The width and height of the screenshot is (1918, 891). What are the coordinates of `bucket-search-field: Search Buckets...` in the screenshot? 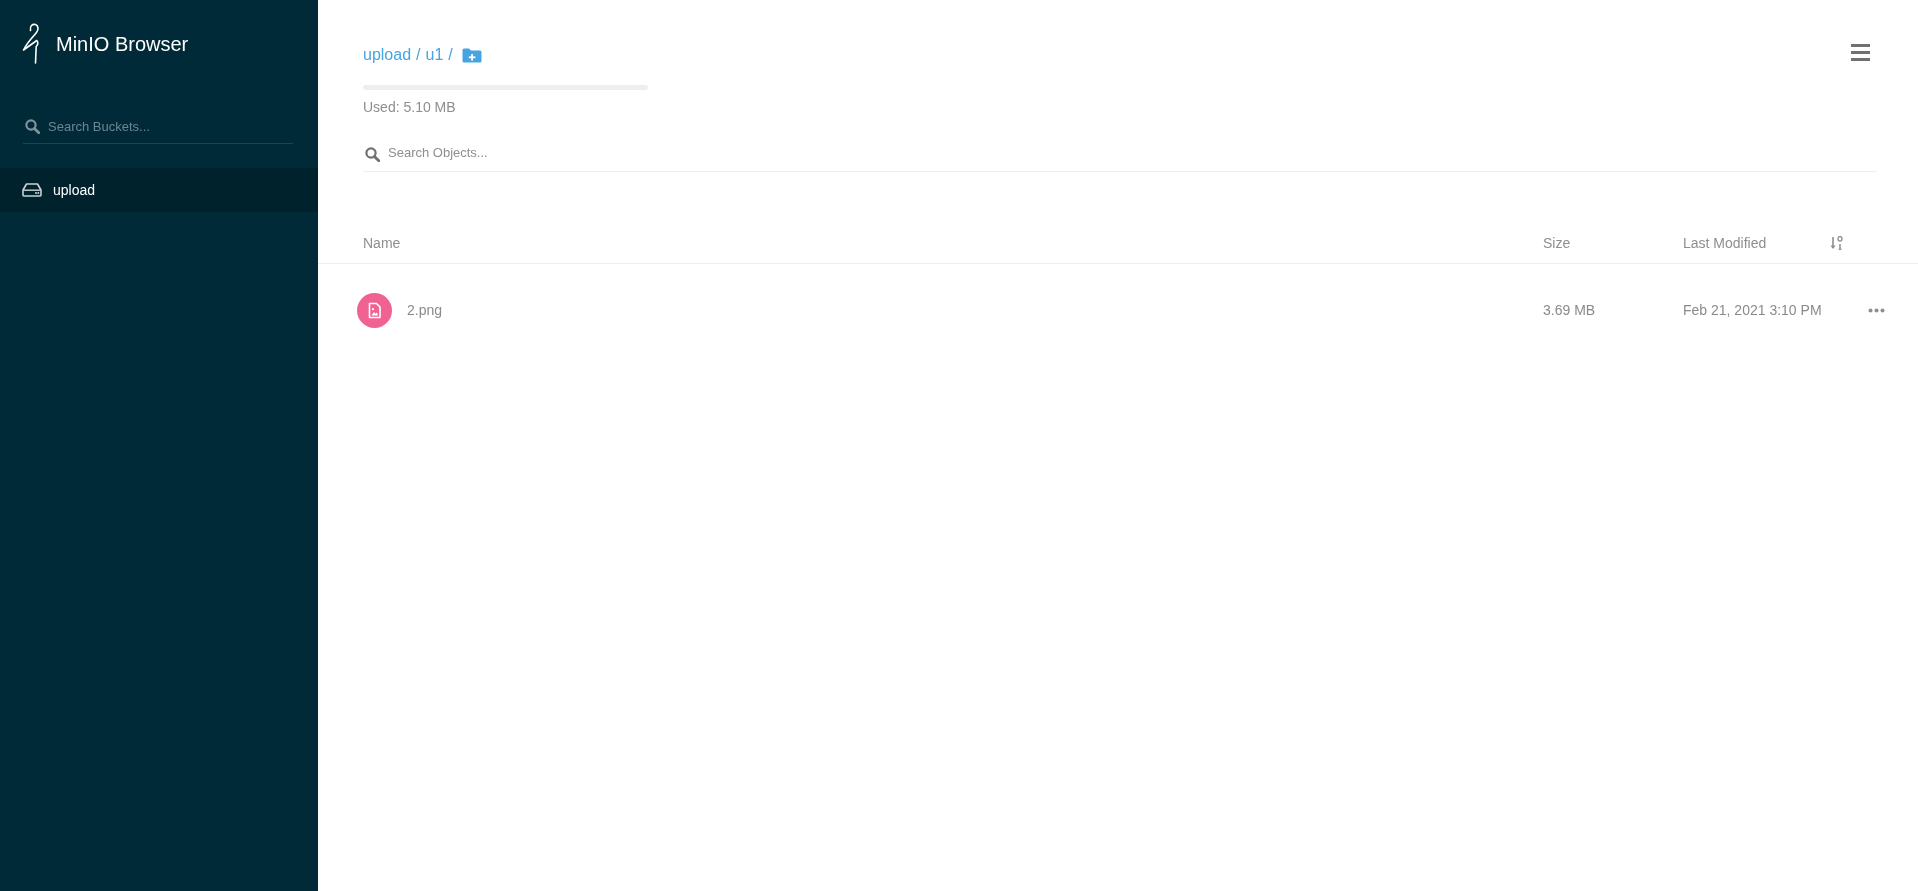 It's located at (158, 126).